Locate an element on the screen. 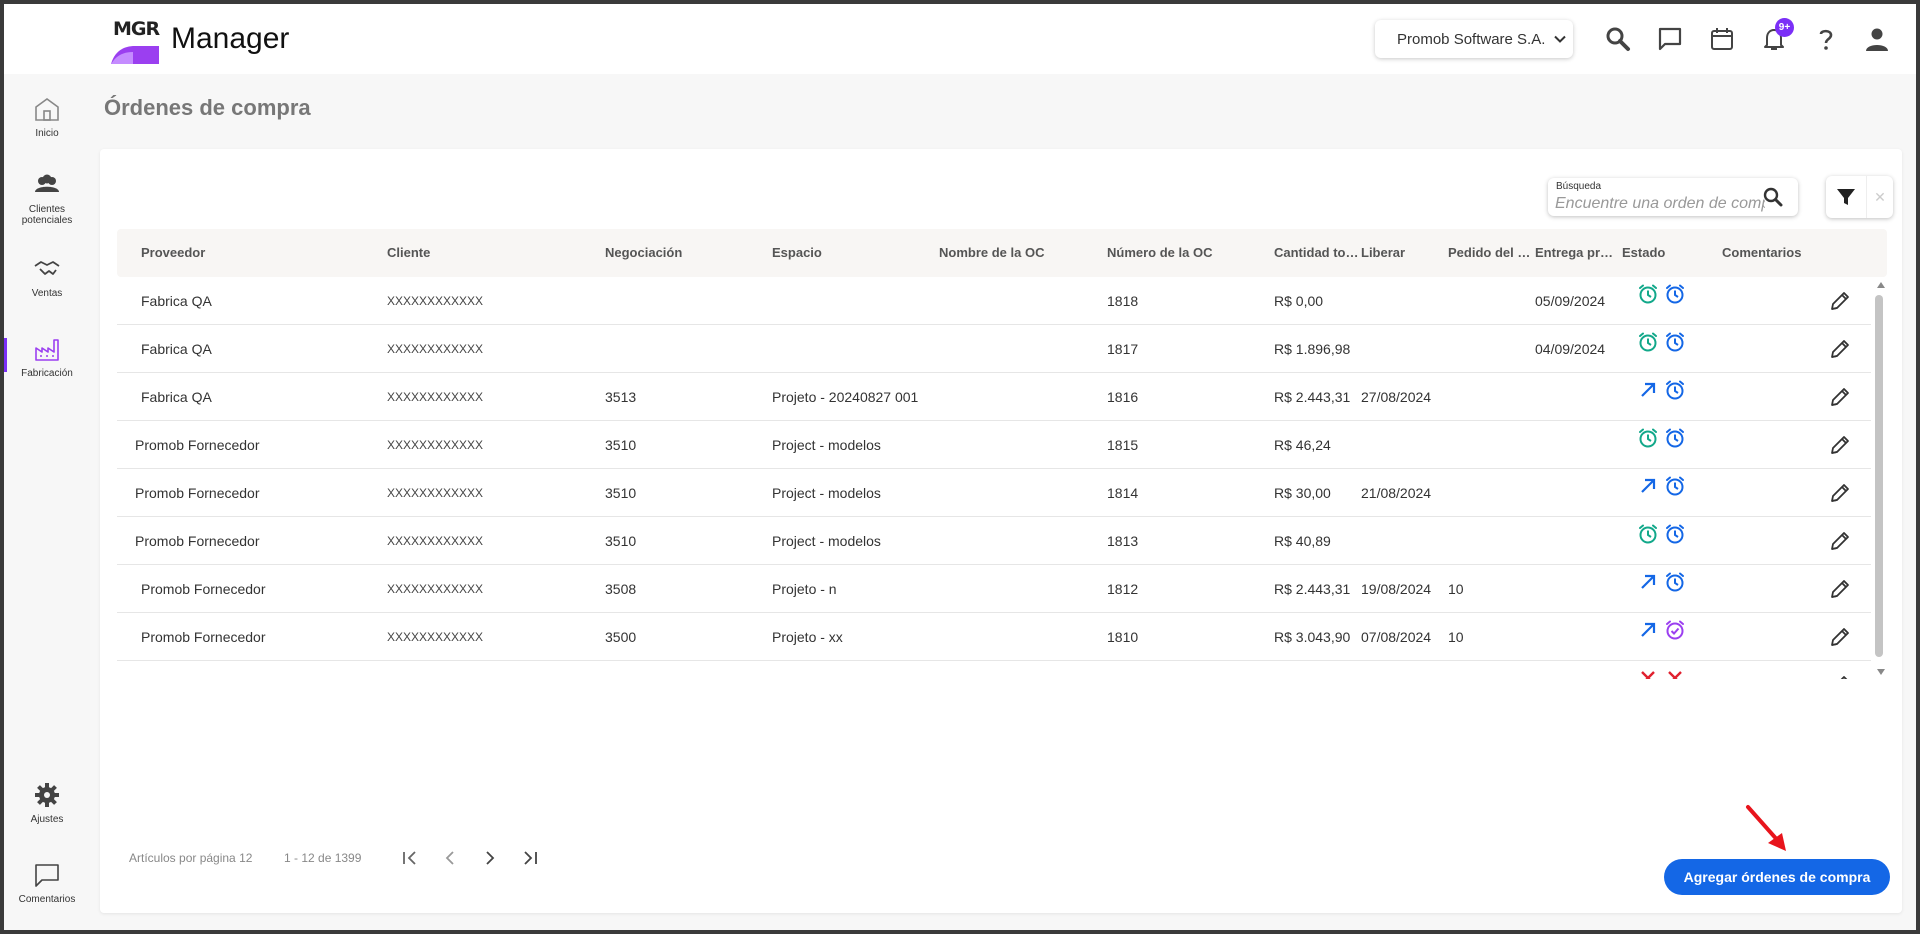  sidebar-item-inicio: Inicio is located at coordinates (47, 116).